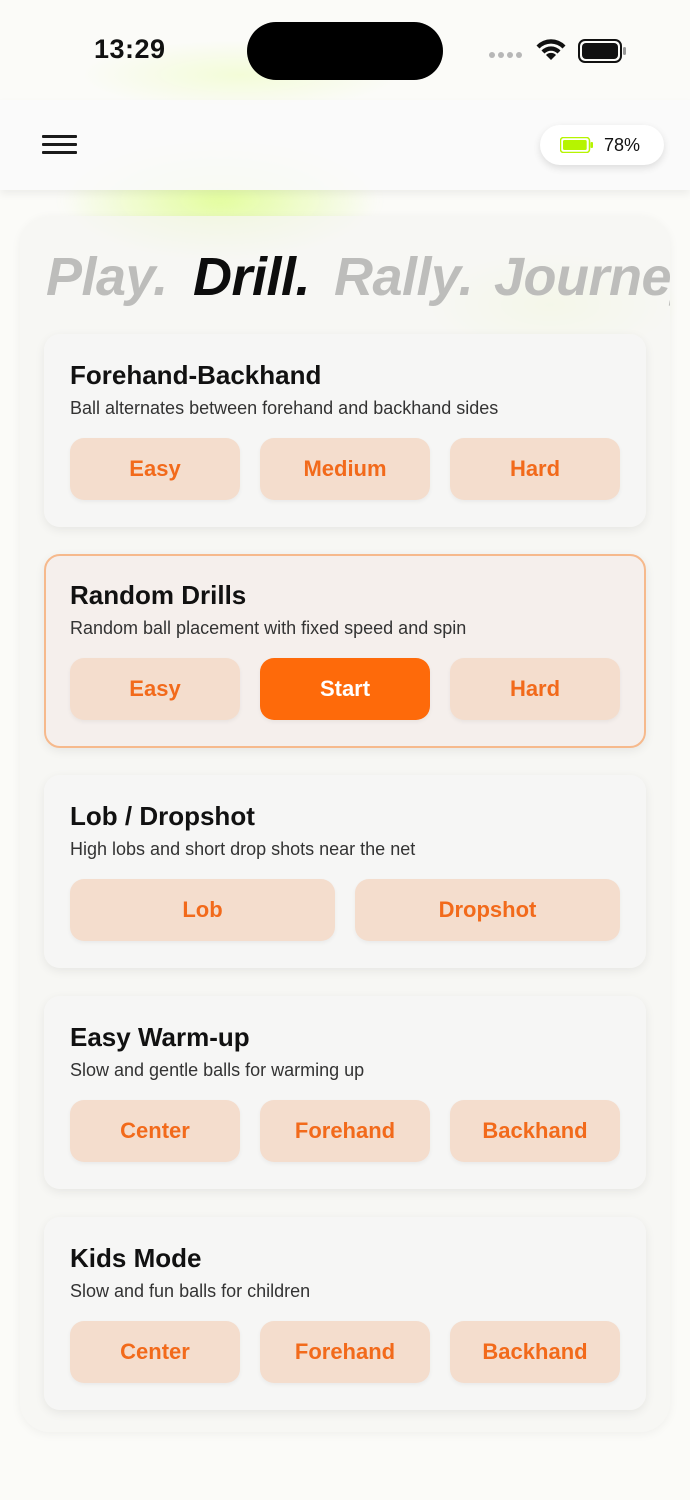 This screenshot has width=690, height=1500. I want to click on status-bar: 13:29, so click(345, 50).